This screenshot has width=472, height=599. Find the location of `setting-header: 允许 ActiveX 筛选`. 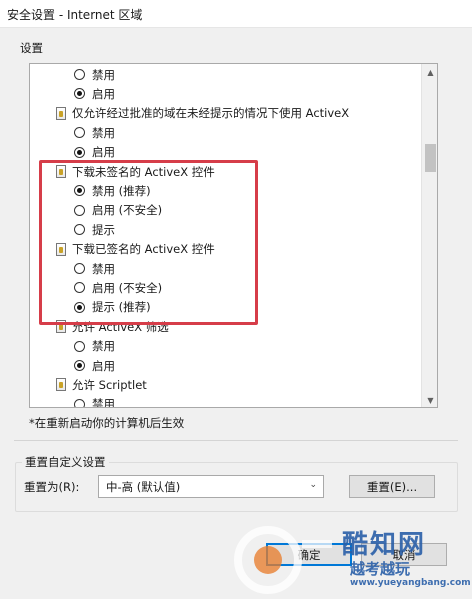

setting-header: 允许 ActiveX 筛选 is located at coordinates (112, 326).